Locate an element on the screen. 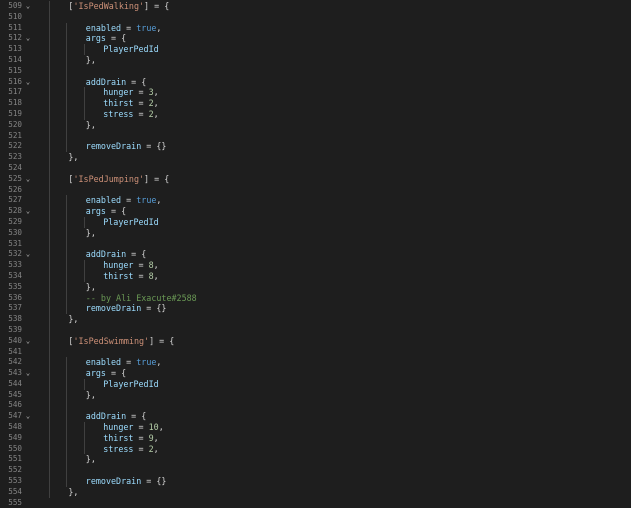 The image size is (631, 508). line-number: 533 is located at coordinates (15, 265).